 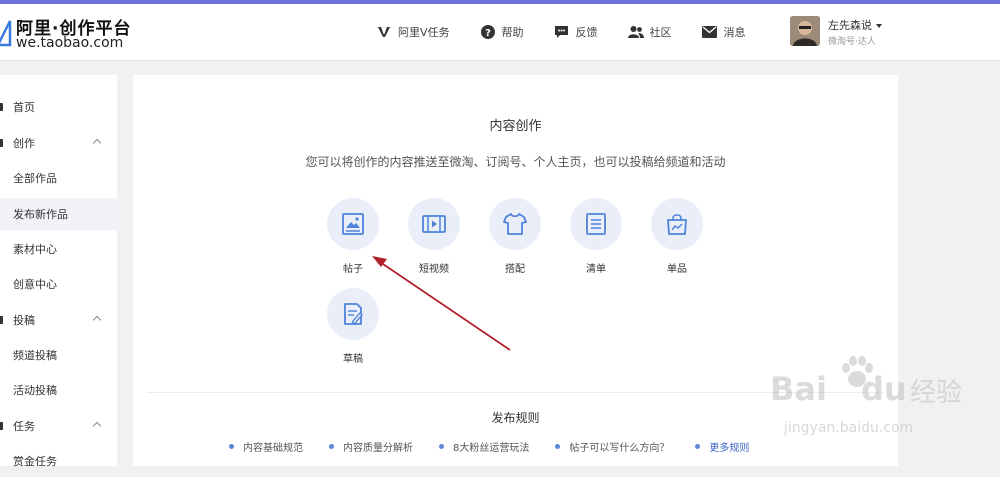 I want to click on sidebar-item-channel-submit: 频道投稿, so click(x=58, y=355).